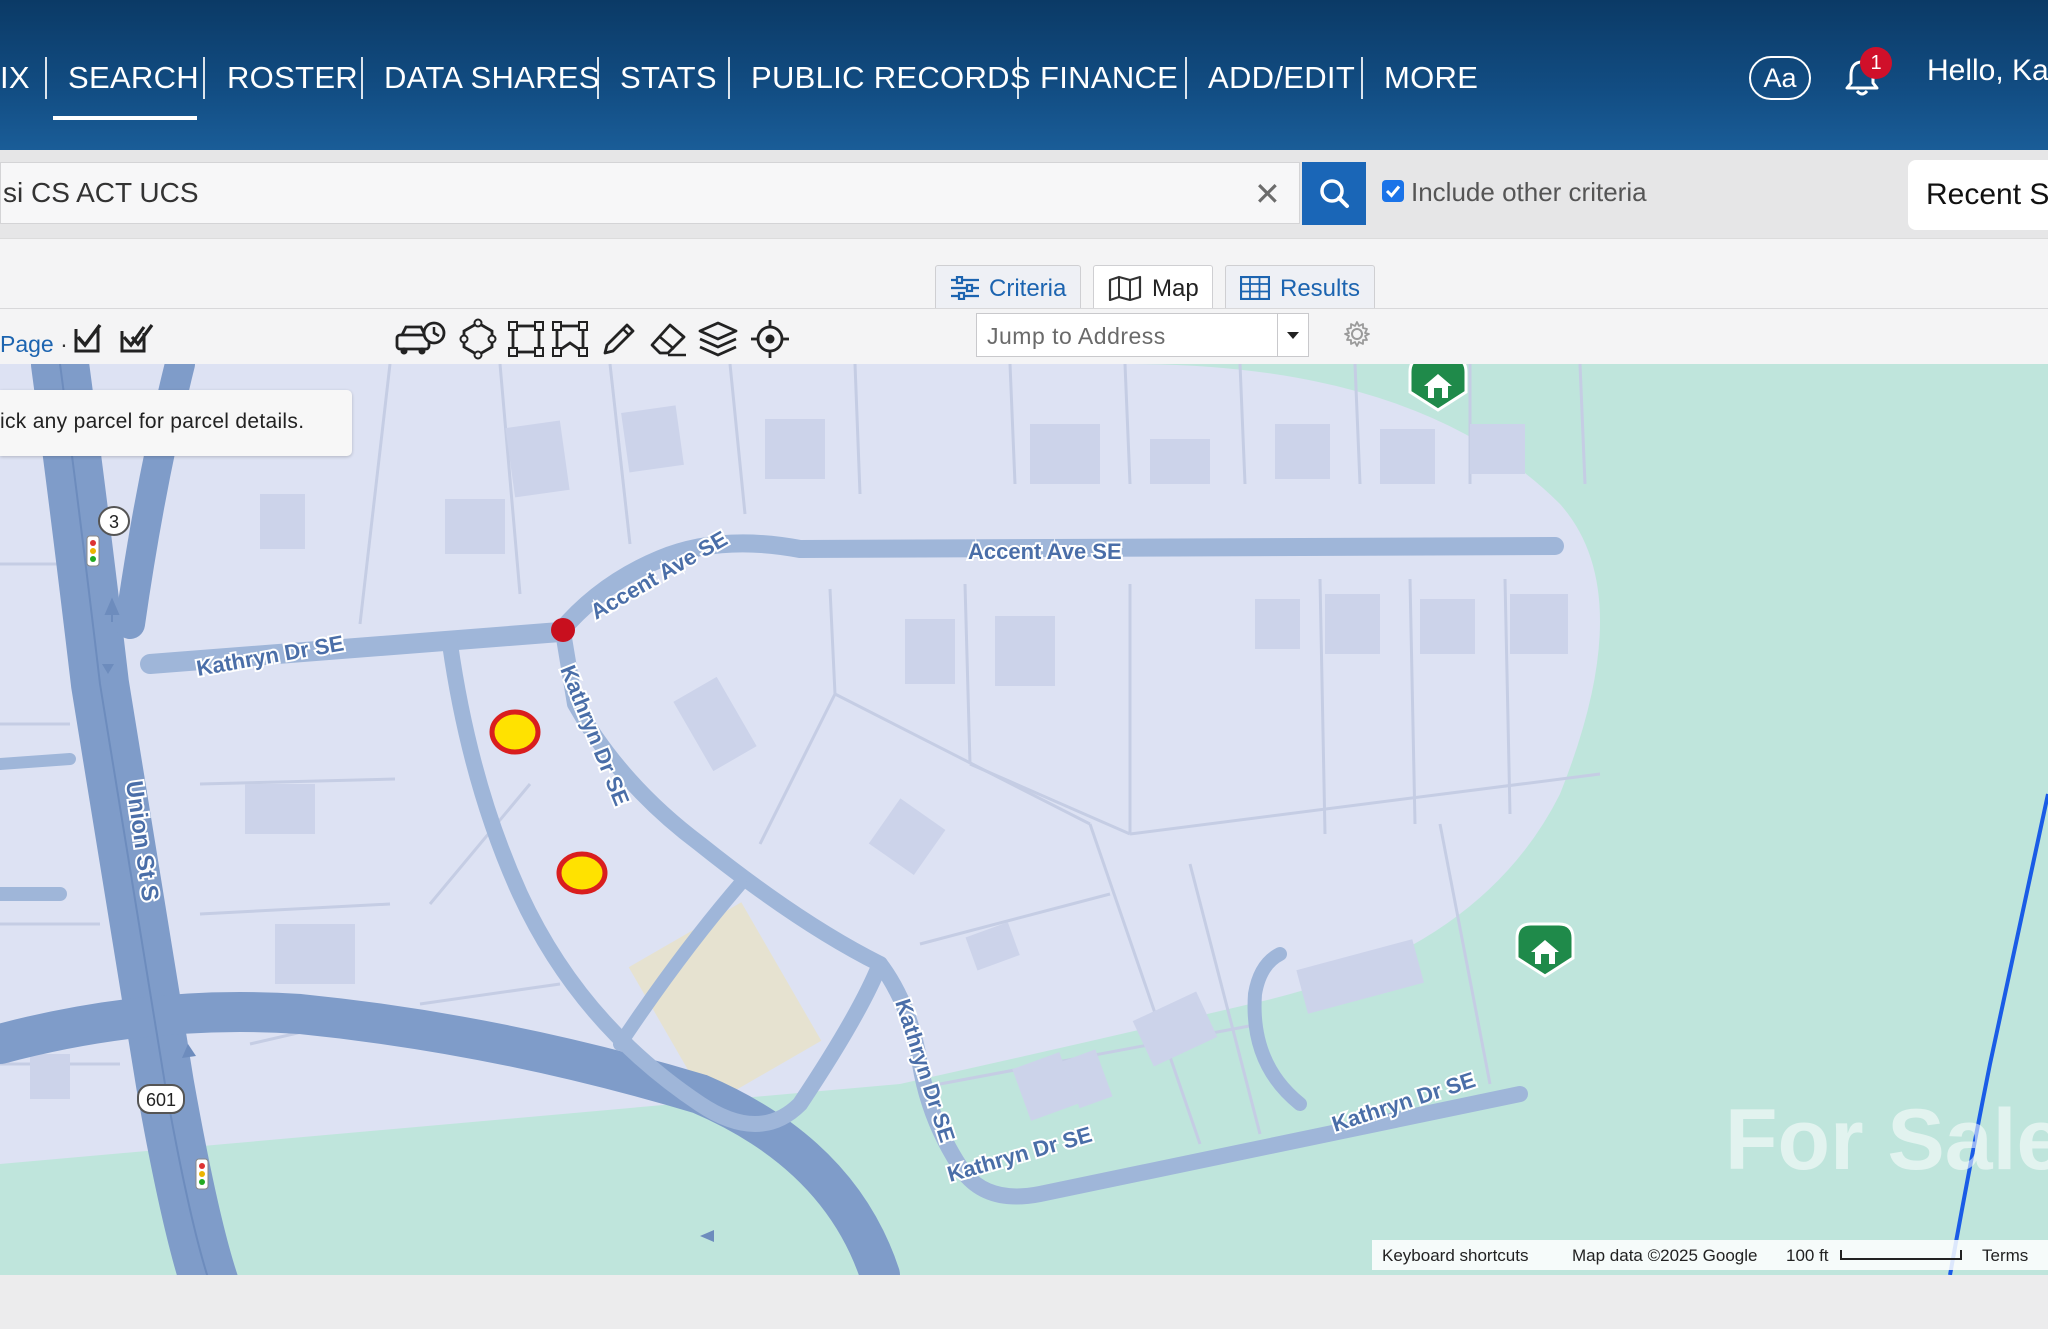  I want to click on recent-searches-panel: Recent S, so click(1978, 195).